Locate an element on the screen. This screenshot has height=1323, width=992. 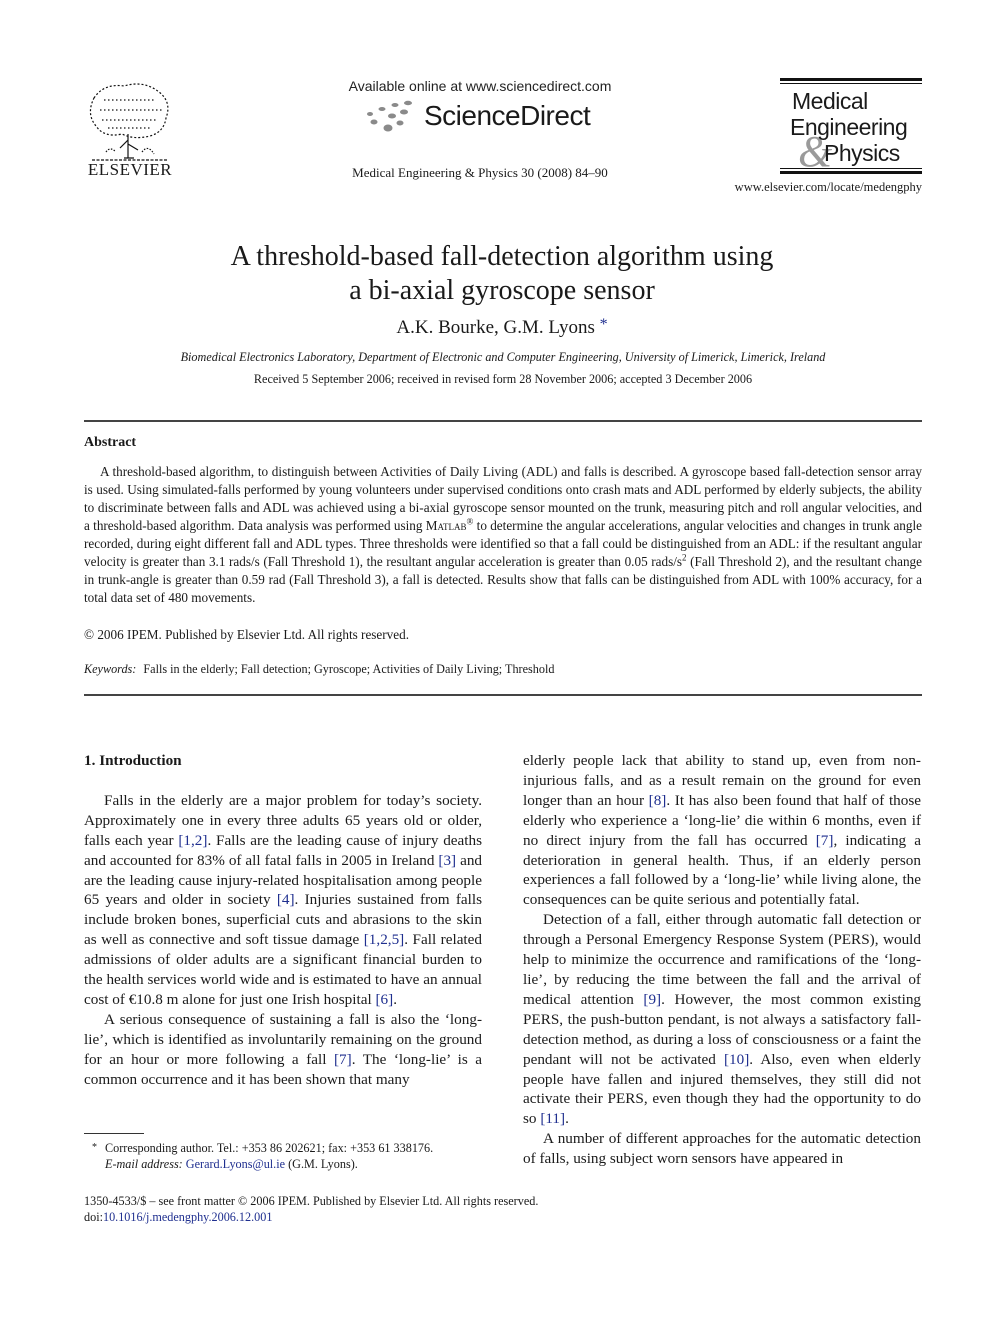
citation-link: [4] is located at coordinates (286, 899).